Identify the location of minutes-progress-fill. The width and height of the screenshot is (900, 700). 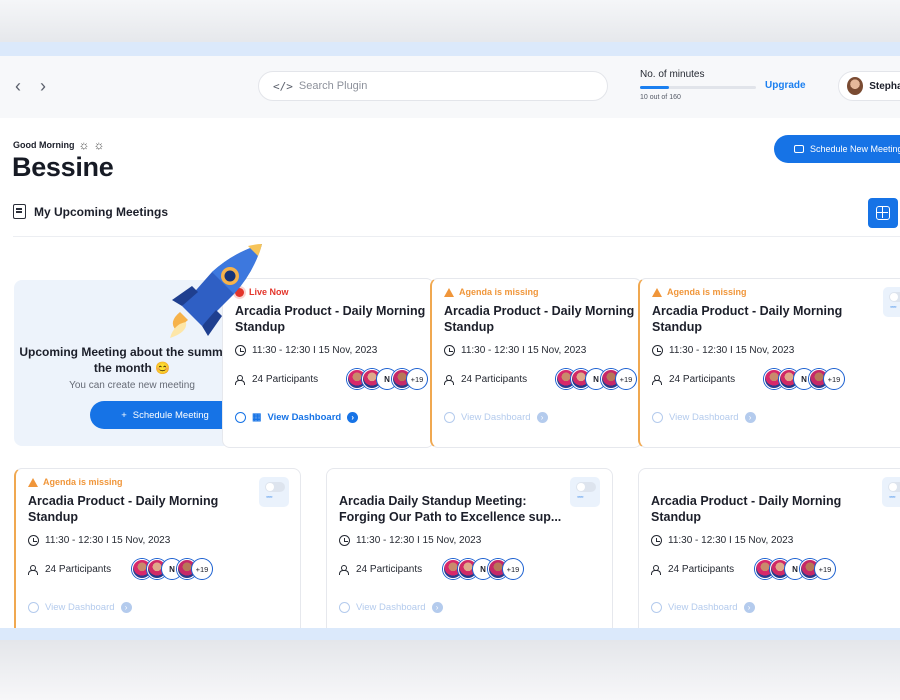
(654, 87).